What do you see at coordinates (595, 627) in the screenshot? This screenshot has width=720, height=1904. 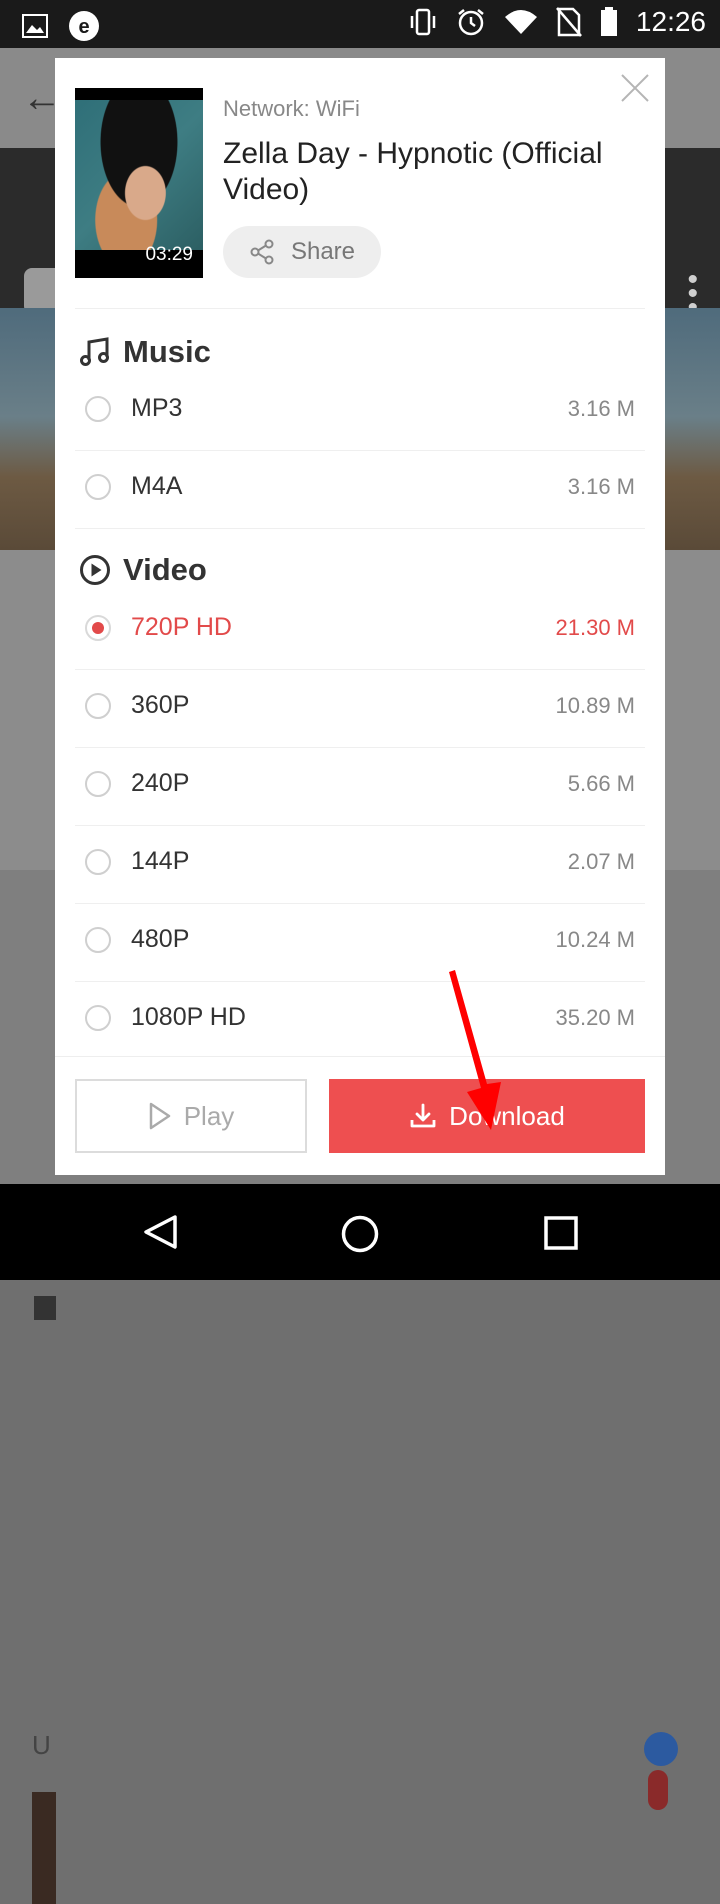 I see `file-size: 21.30 M` at bounding box center [595, 627].